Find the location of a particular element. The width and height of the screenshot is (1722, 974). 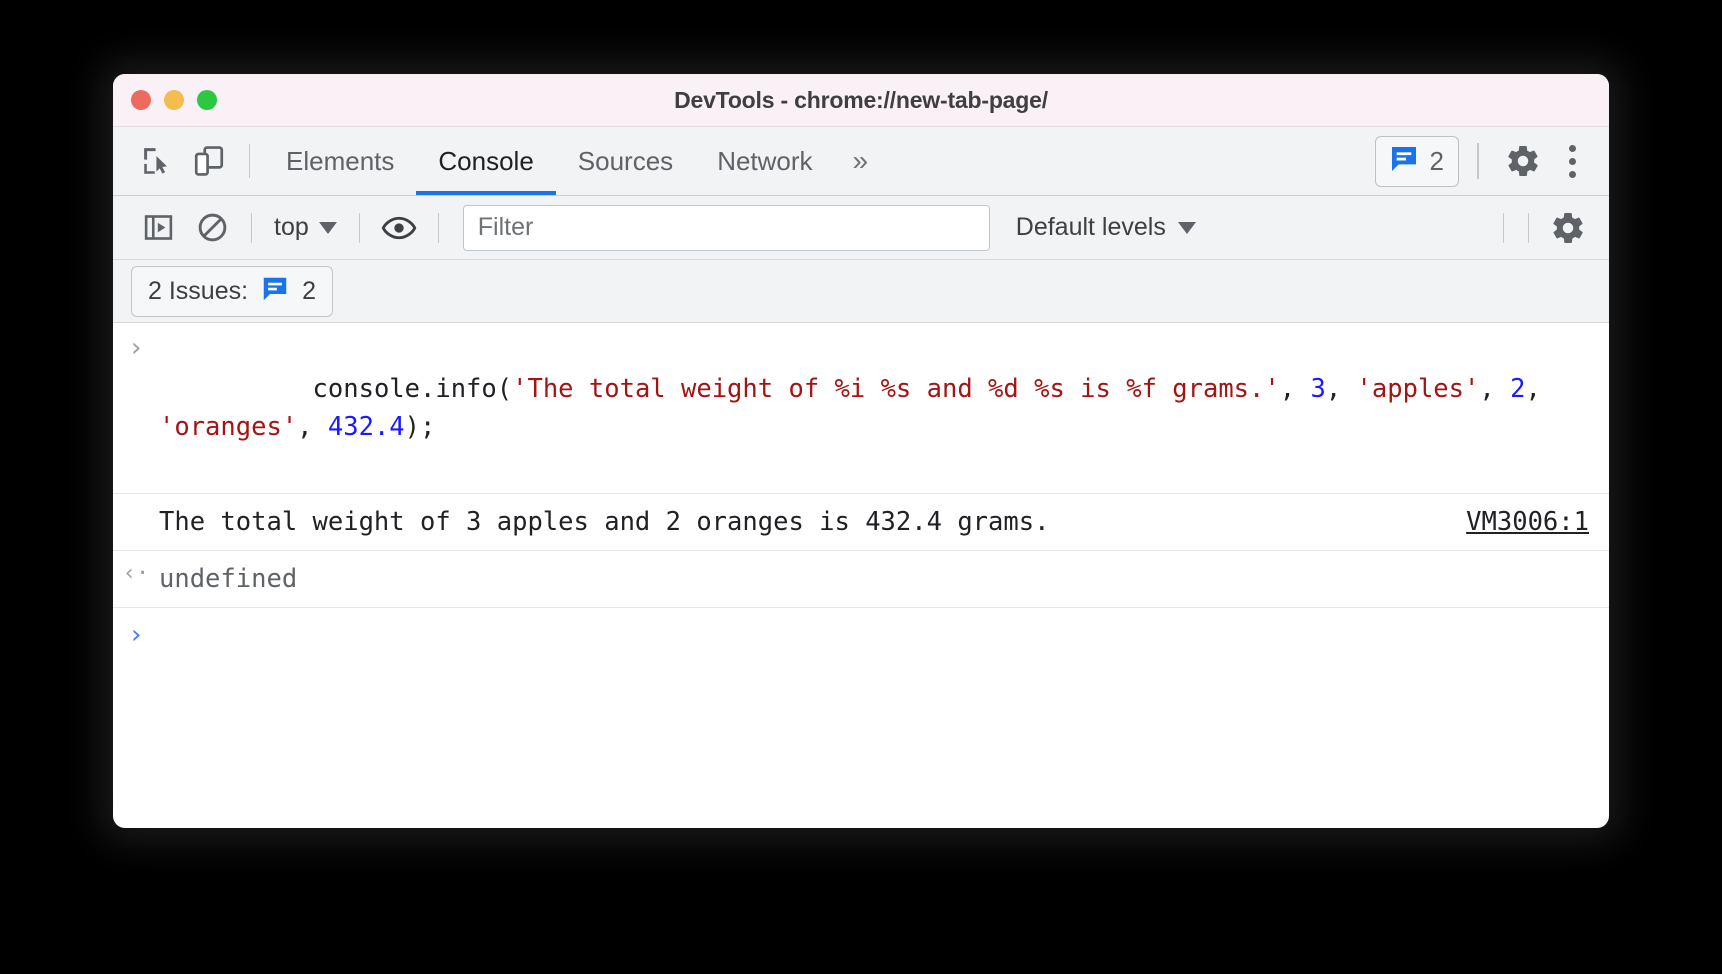

issues-bar-label: 2 Issues: is located at coordinates (198, 290).